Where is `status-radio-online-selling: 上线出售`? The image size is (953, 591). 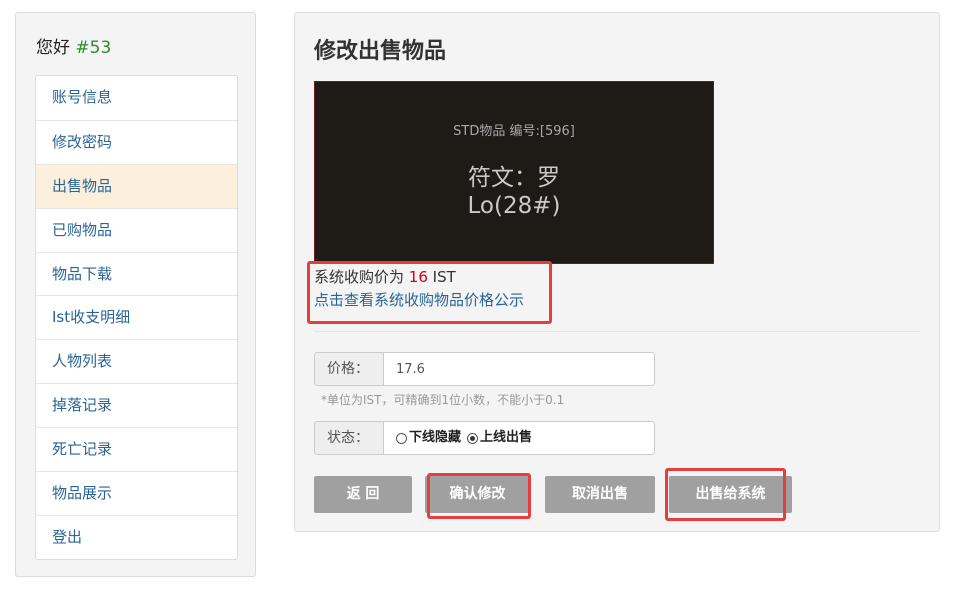 status-radio-online-selling: 上线出售 is located at coordinates (499, 438).